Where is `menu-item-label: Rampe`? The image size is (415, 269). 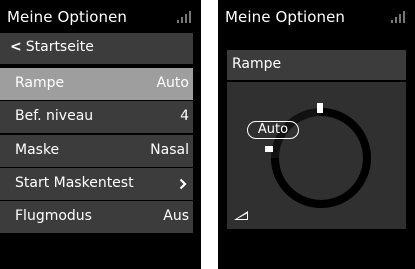 menu-item-label: Rampe is located at coordinates (40, 83).